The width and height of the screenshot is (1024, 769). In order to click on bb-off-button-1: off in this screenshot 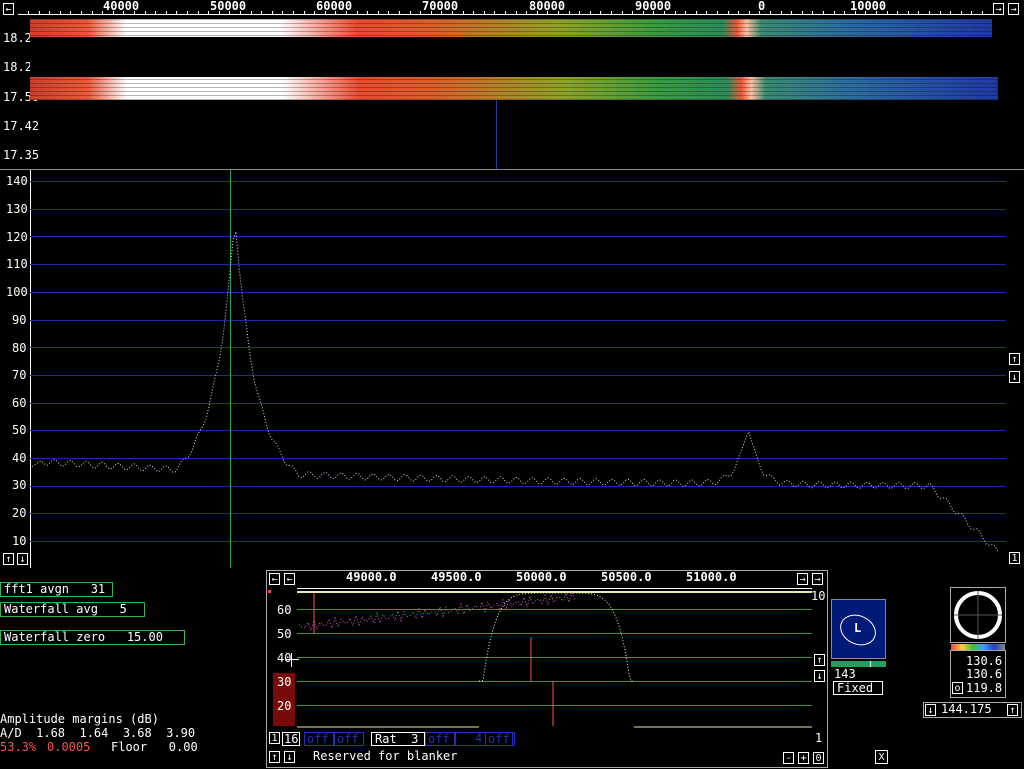, I will do `click(319, 739)`.